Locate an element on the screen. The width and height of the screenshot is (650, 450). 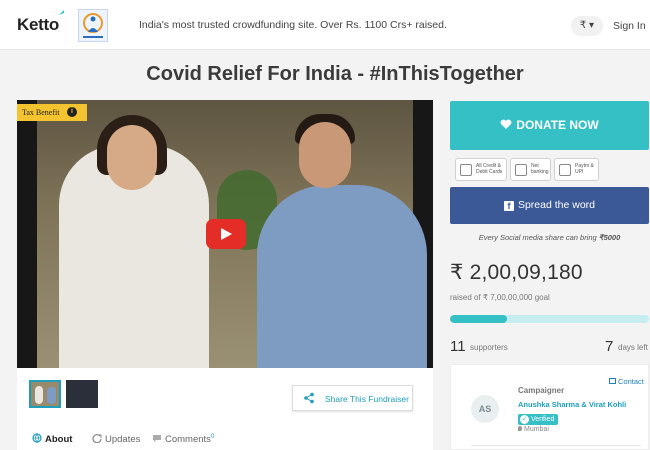
comment-count: 0 is located at coordinates (212, 436).